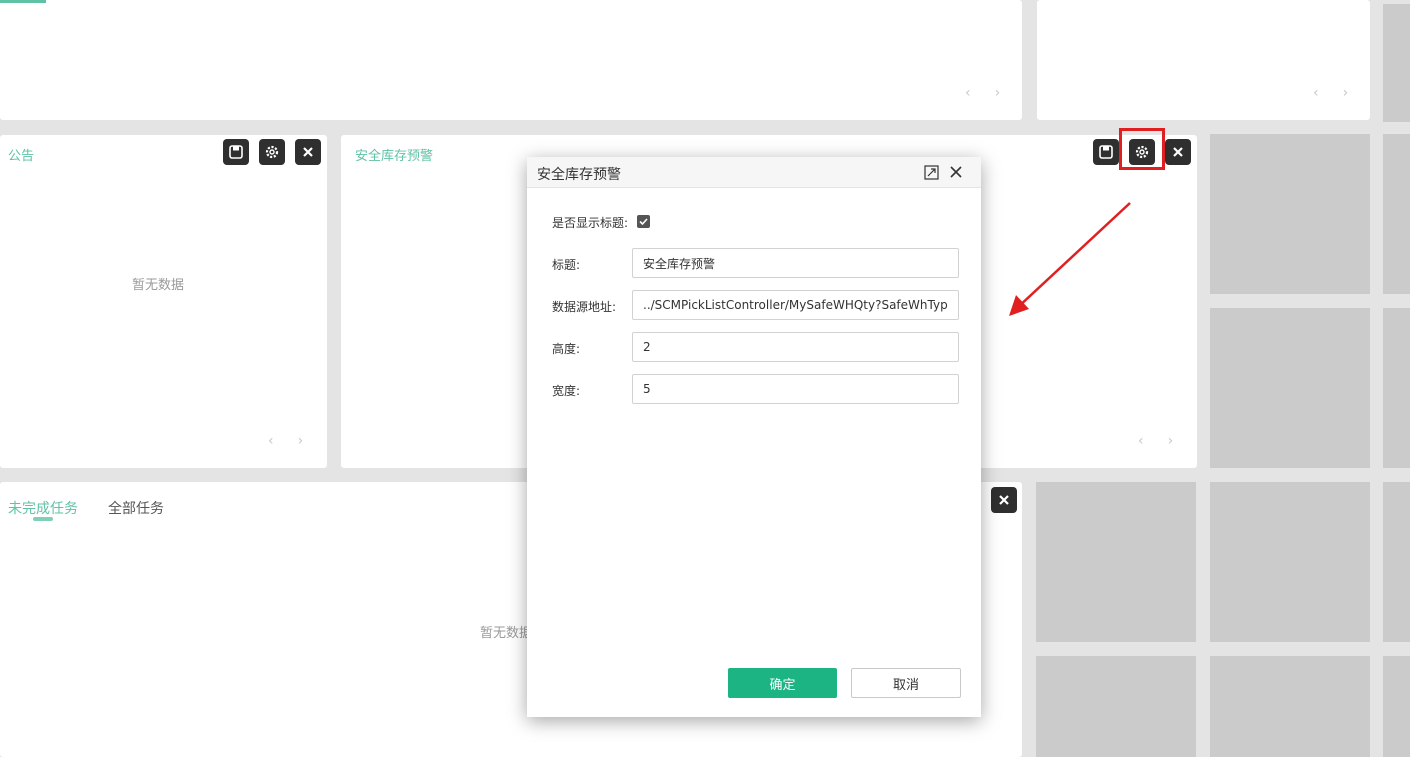  I want to click on dialog-close-button, so click(956, 172).